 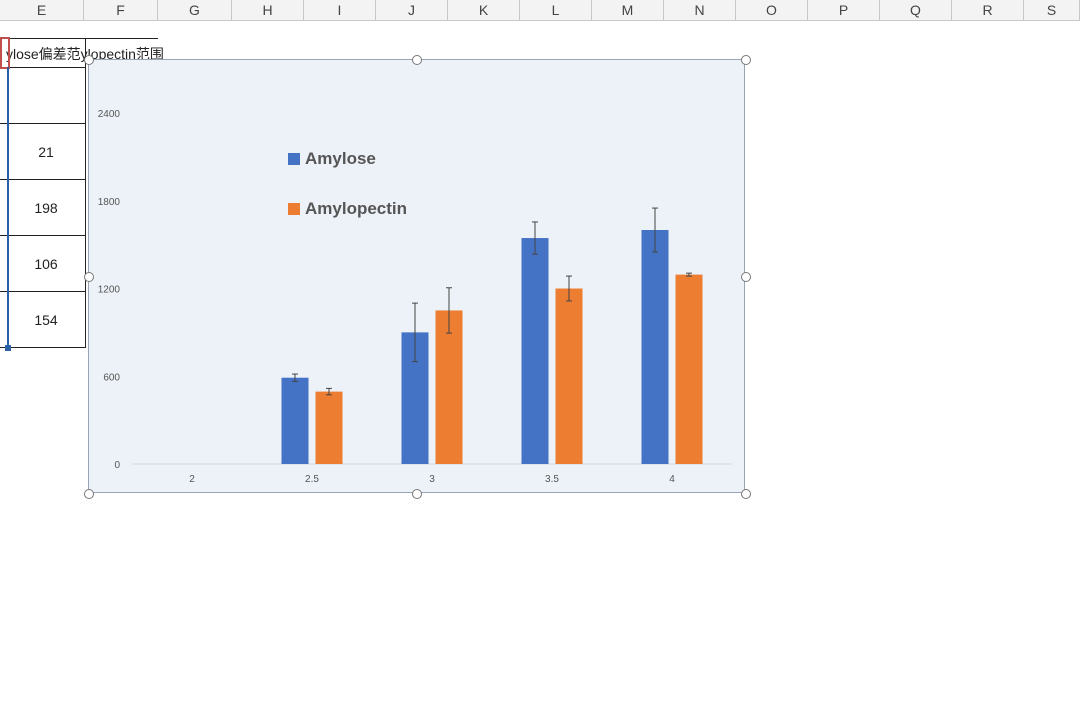 I want to click on column-header-k: K, so click(x=484, y=10).